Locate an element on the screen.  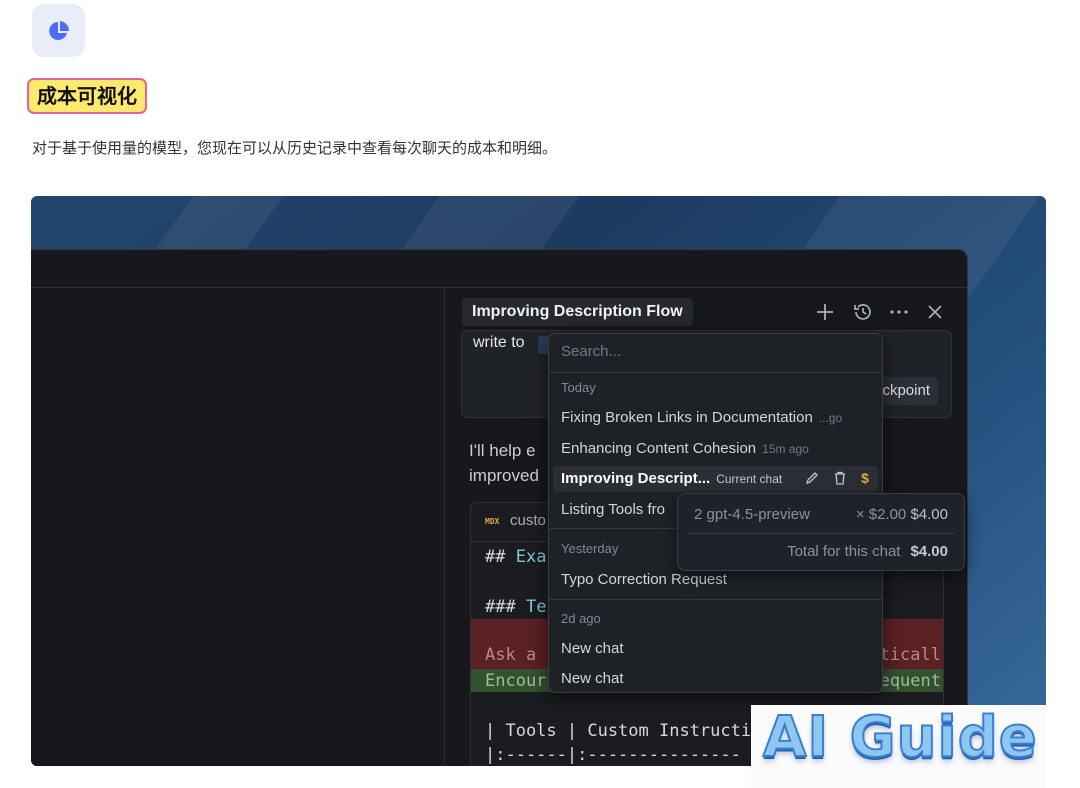
watermark-logo-text: AI Guide is located at coordinates (900, 737).